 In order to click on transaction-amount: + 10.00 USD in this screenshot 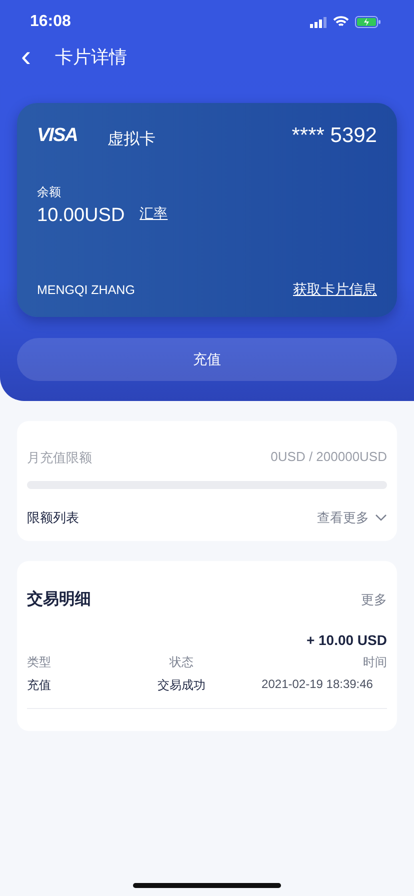, I will do `click(346, 640)`.